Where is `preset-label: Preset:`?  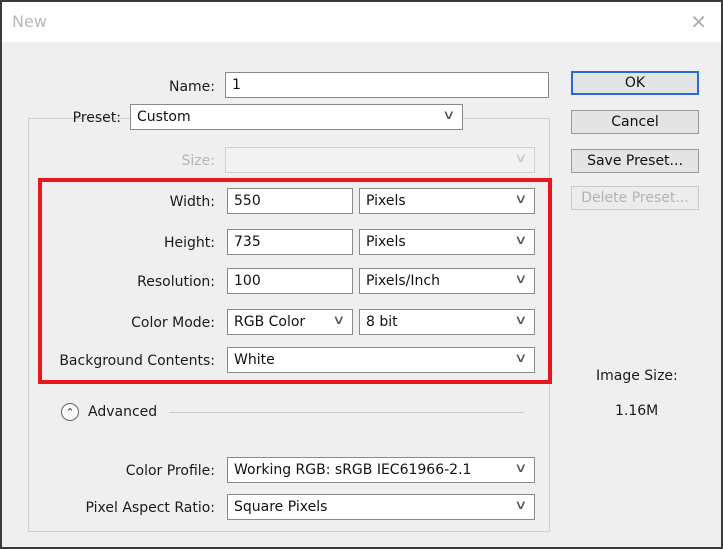 preset-label: Preset: is located at coordinates (96, 118).